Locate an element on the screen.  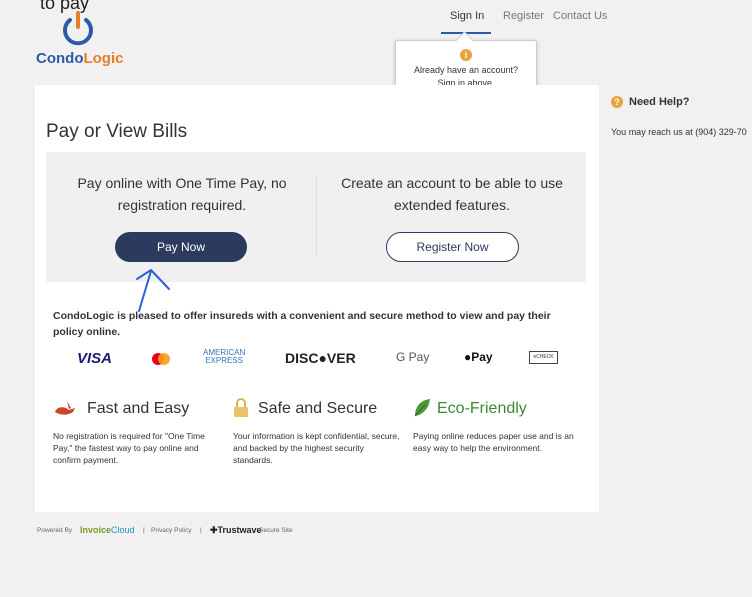
lock-icon is located at coordinates (241, 407).